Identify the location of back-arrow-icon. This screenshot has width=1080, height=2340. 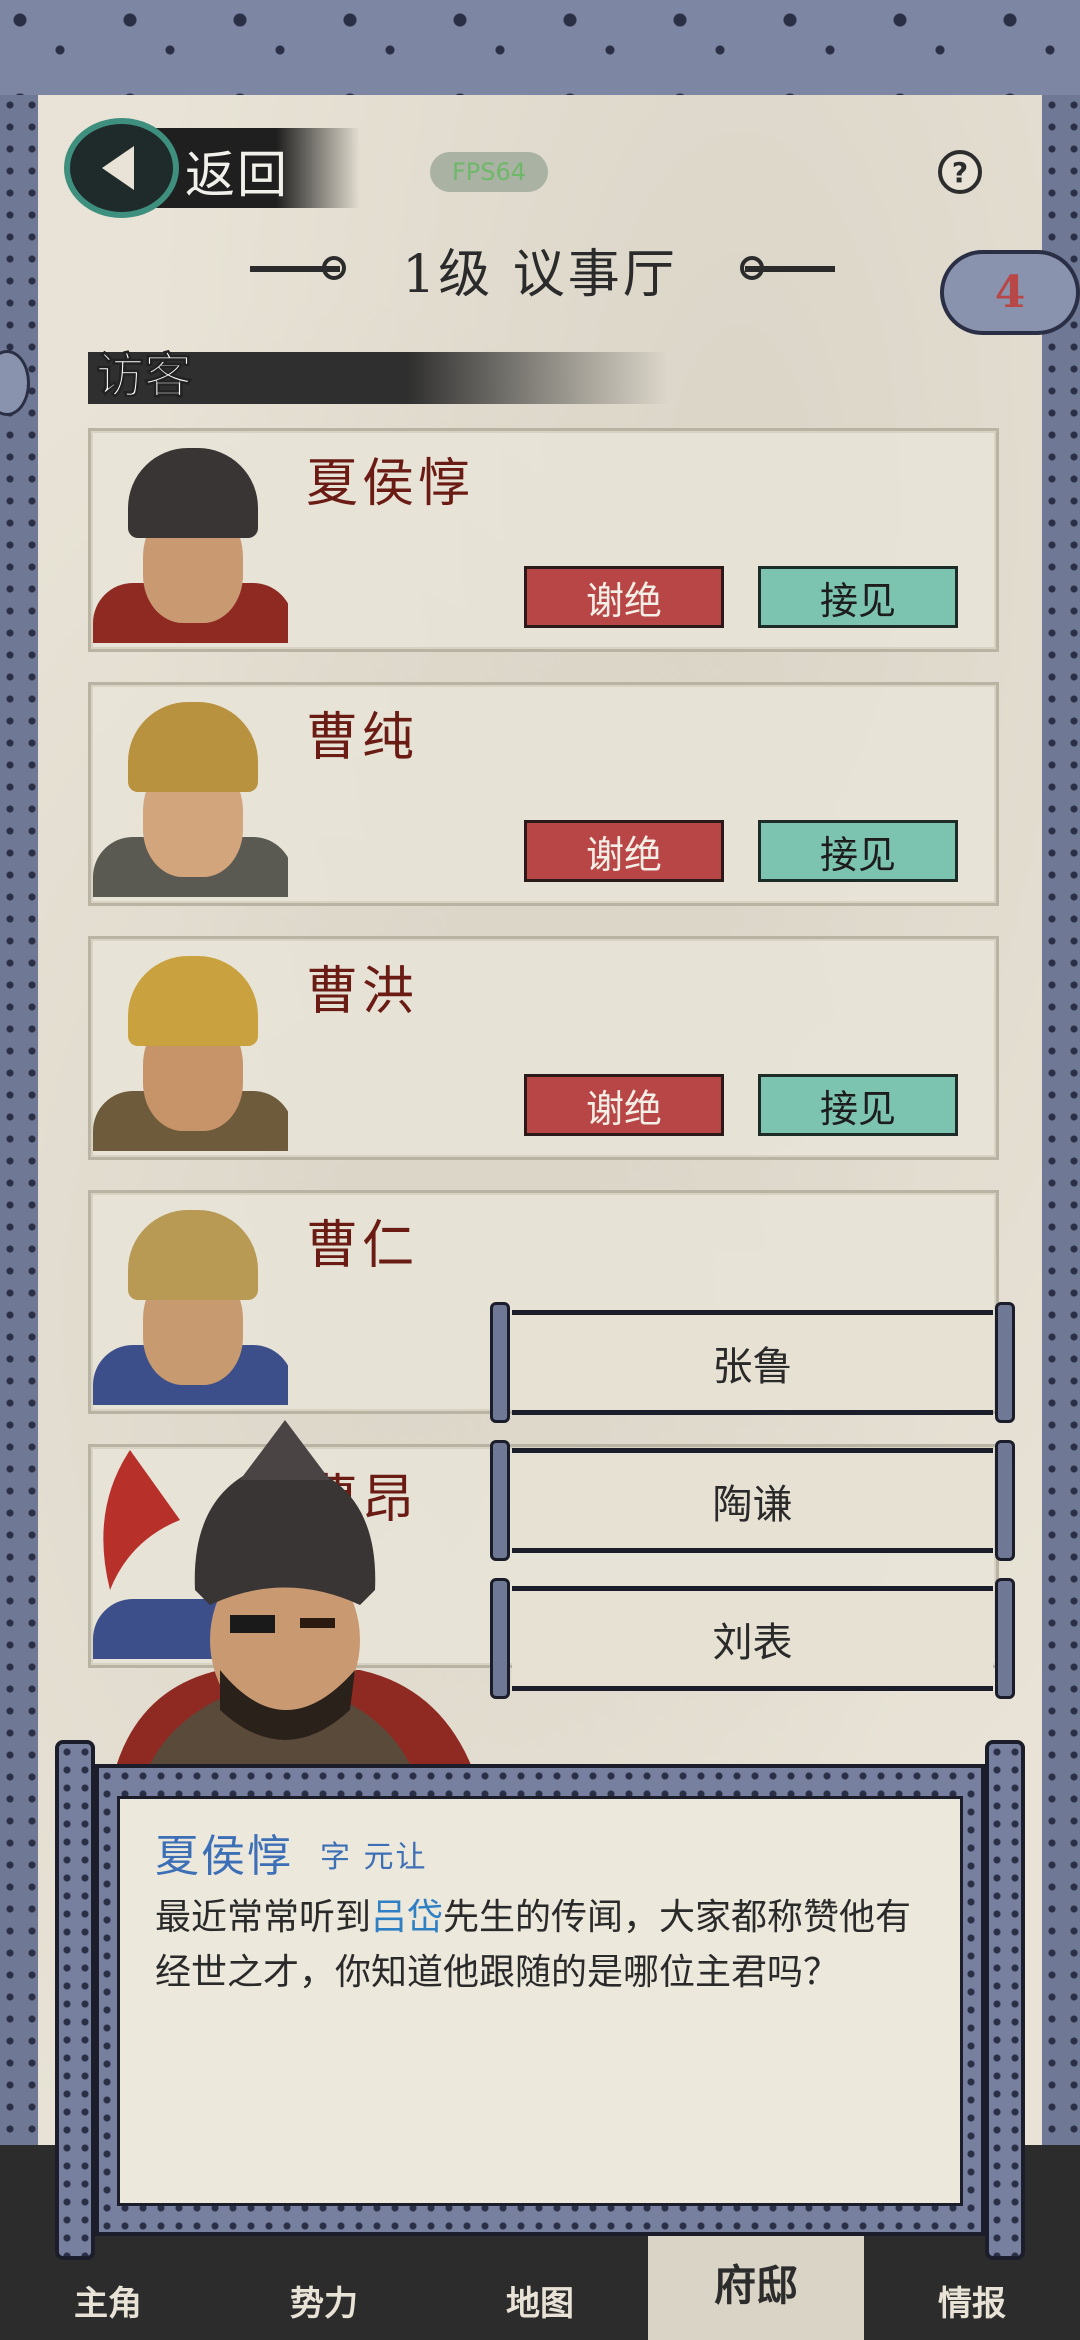
(117, 168).